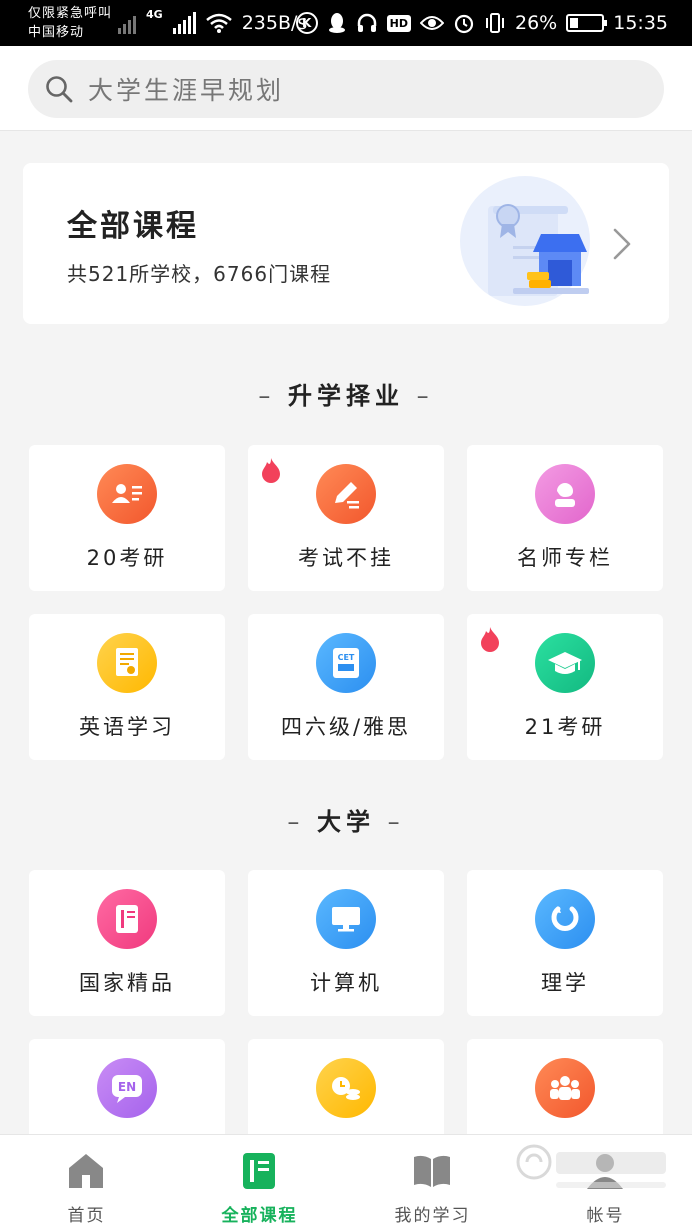 The image size is (692, 1230). I want to click on tab-my-learning: 我的学习, so click(432, 1182).